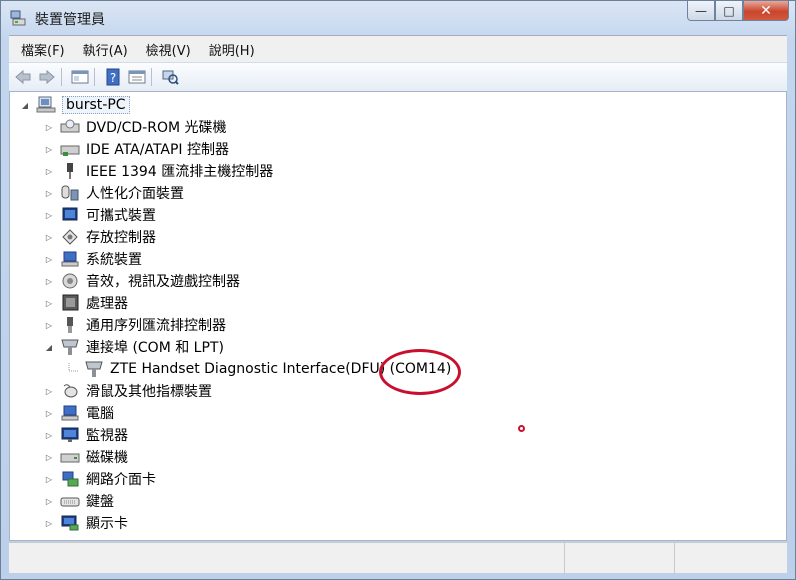 The image size is (796, 580). What do you see at coordinates (137, 77) in the screenshot?
I see `view-icon` at bounding box center [137, 77].